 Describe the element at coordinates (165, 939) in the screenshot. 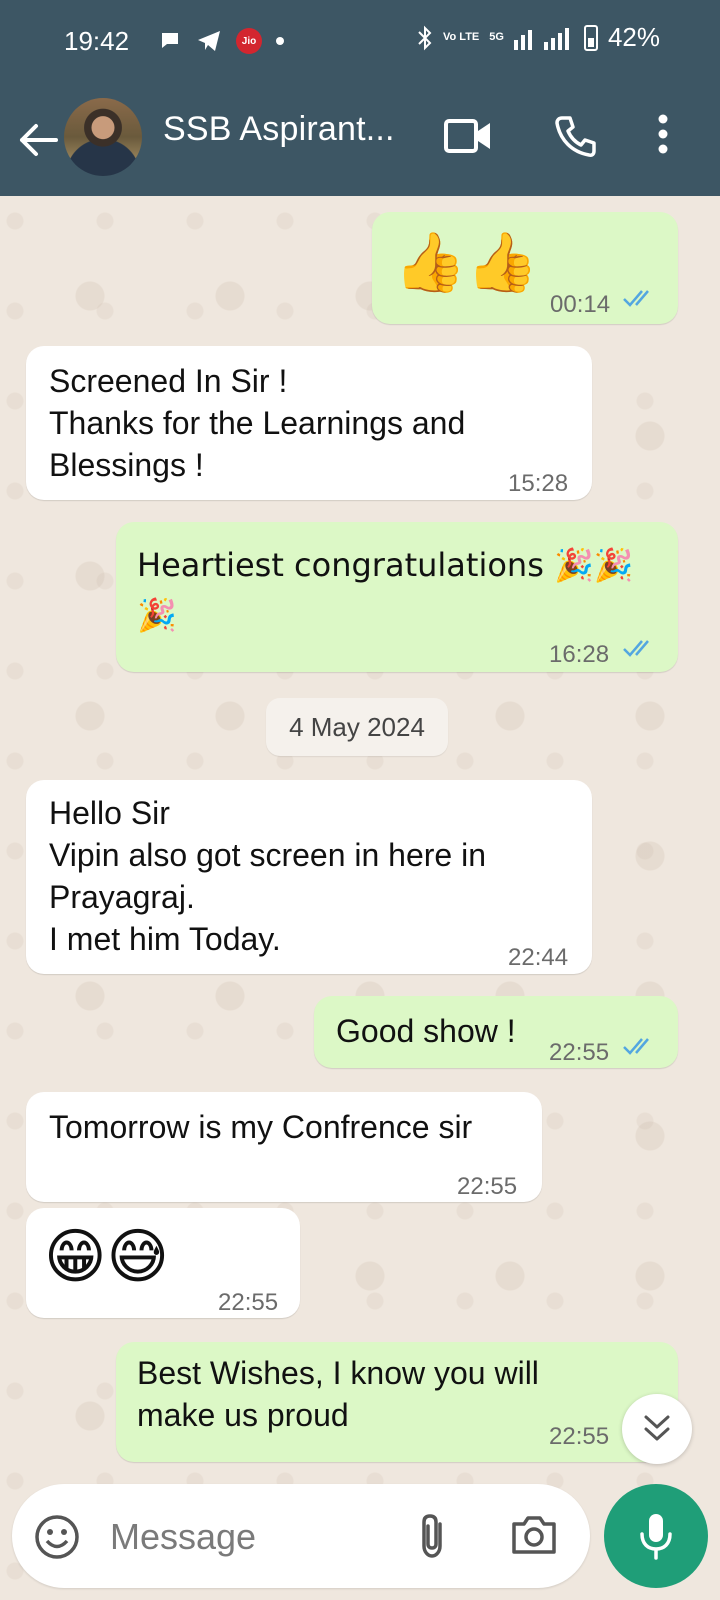

I see `message-line: I met him Today.` at that location.